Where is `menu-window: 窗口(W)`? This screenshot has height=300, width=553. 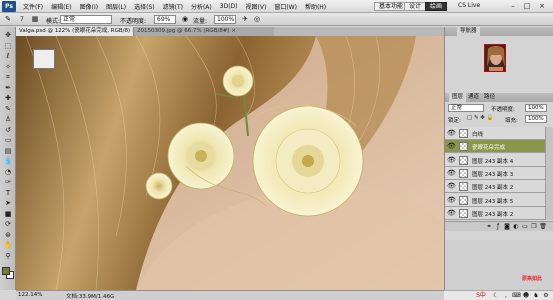 menu-window: 窗口(W) is located at coordinates (285, 6).